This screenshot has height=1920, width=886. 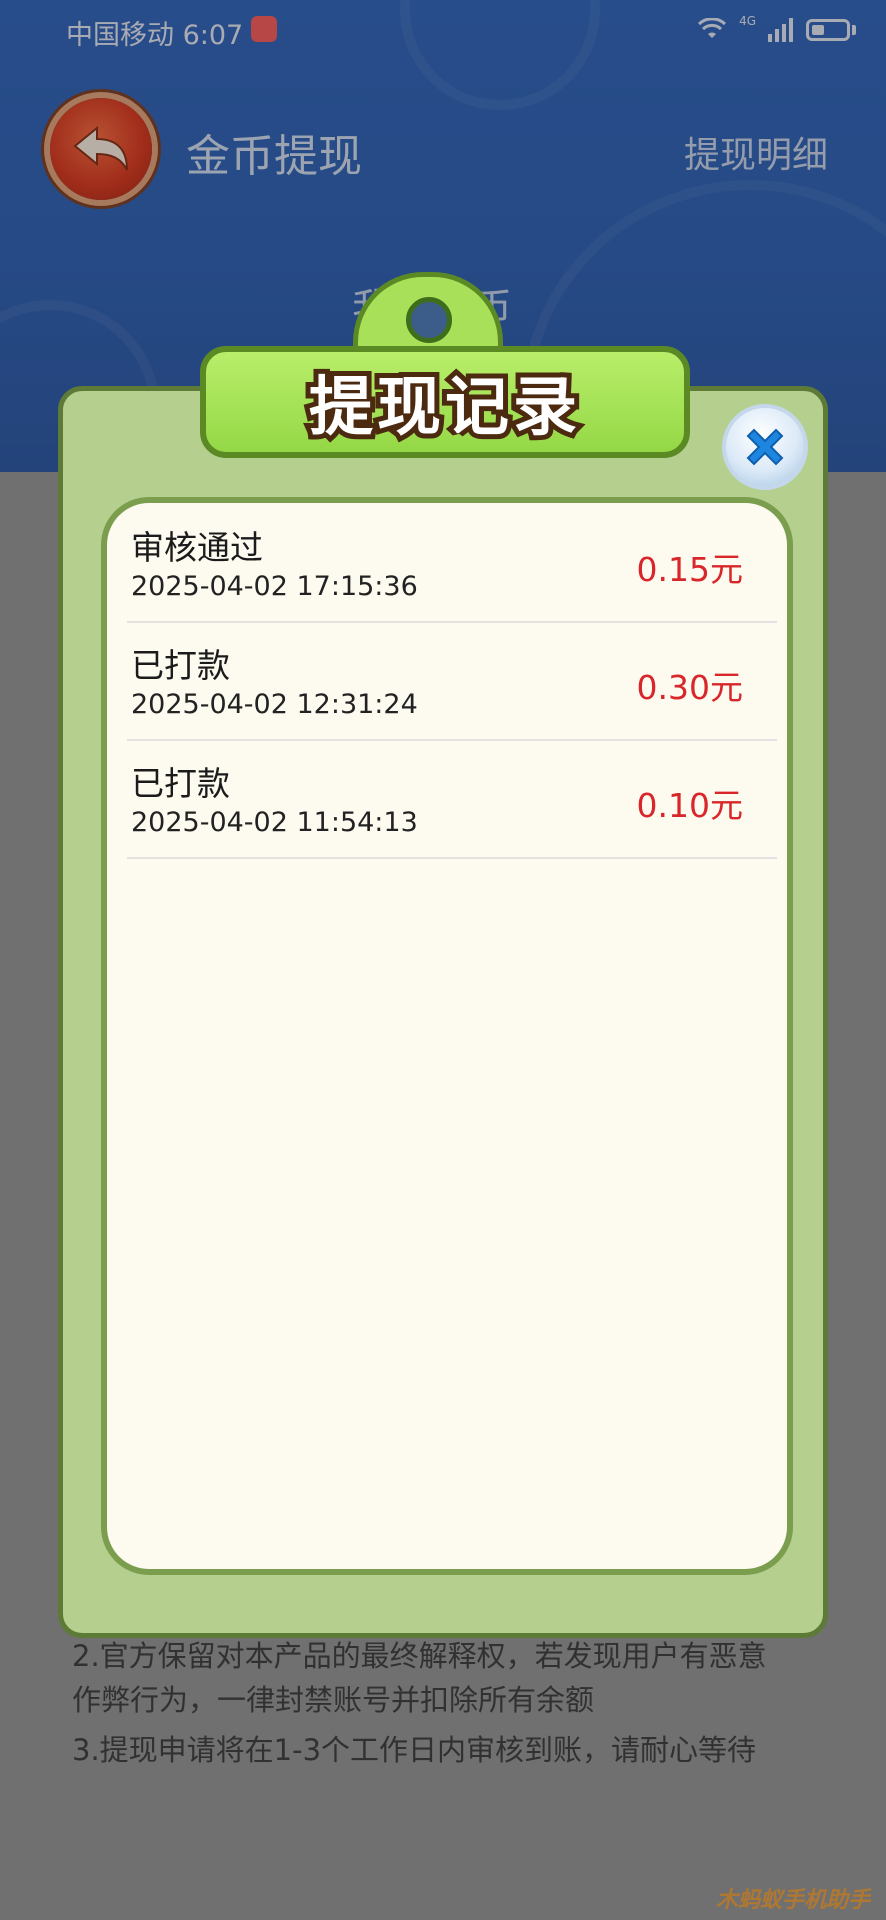 I want to click on record-amount: 0.10元, so click(x=689, y=805).